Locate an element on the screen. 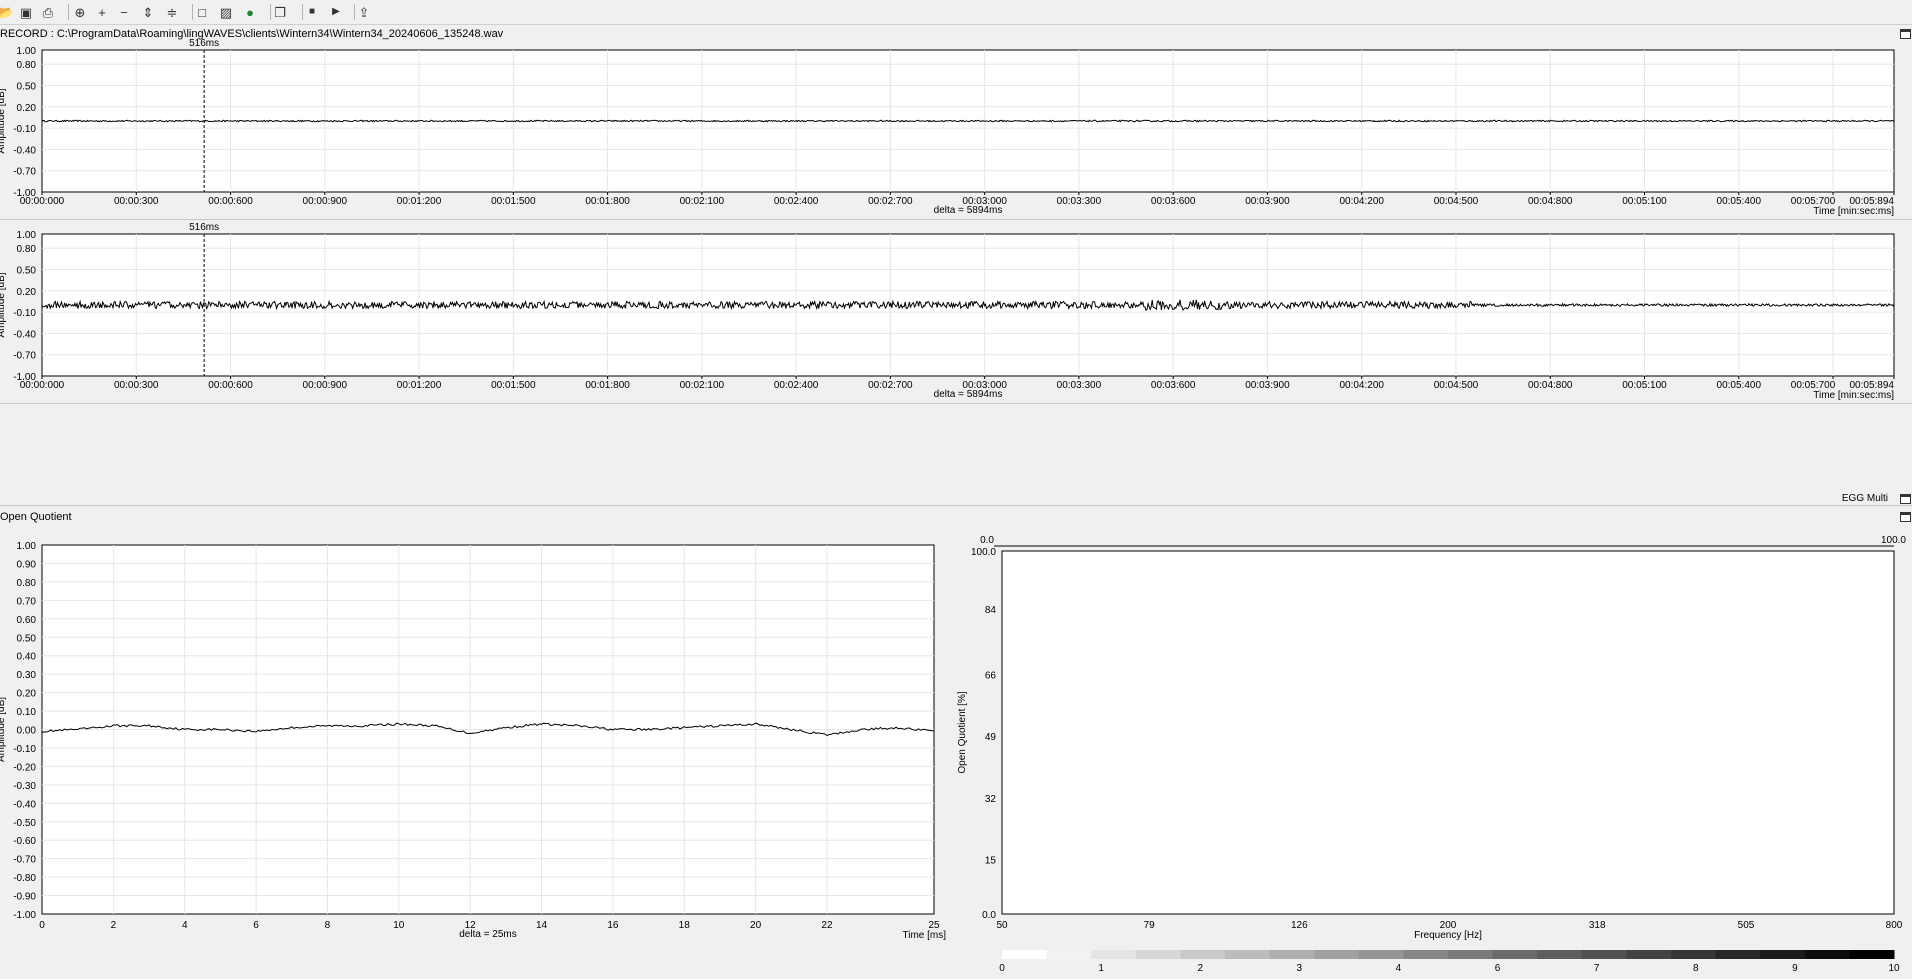  y-tick-label: 100.0 is located at coordinates (983, 552).